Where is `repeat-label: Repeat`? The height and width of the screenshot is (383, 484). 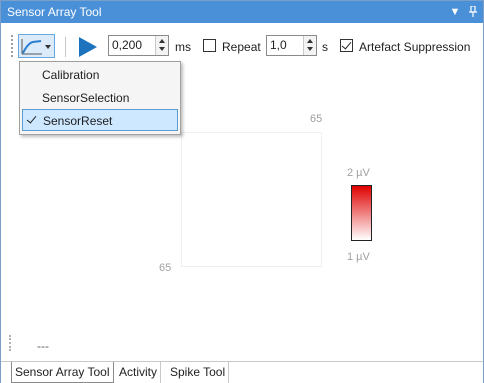
repeat-label: Repeat is located at coordinates (241, 47).